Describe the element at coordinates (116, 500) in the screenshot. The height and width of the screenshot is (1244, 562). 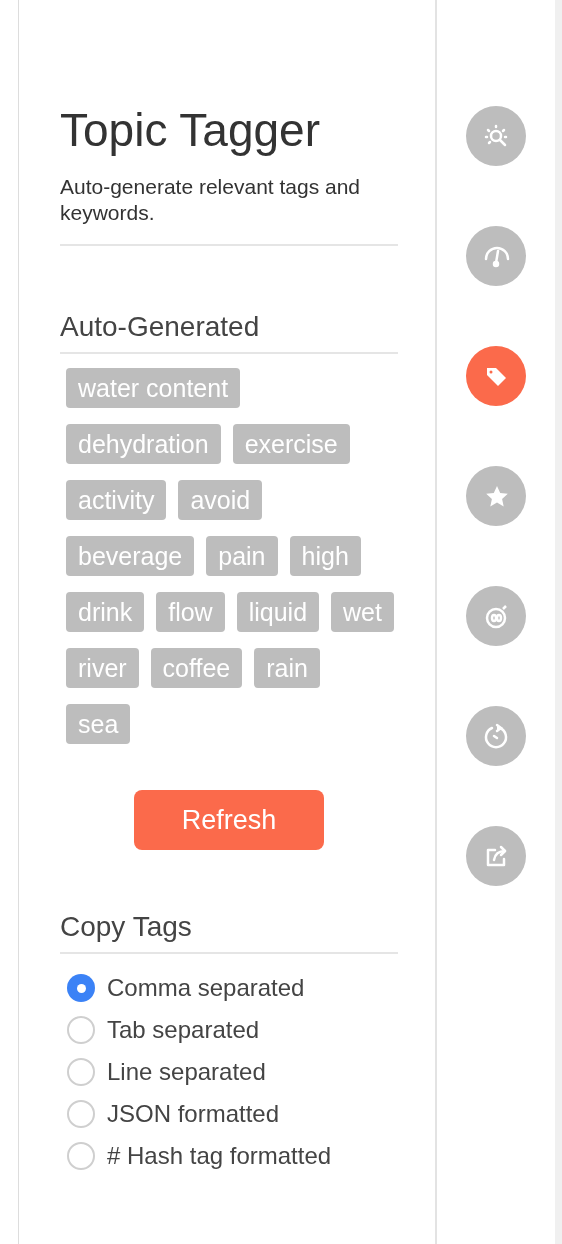
I see `tag-chip: activity` at that location.